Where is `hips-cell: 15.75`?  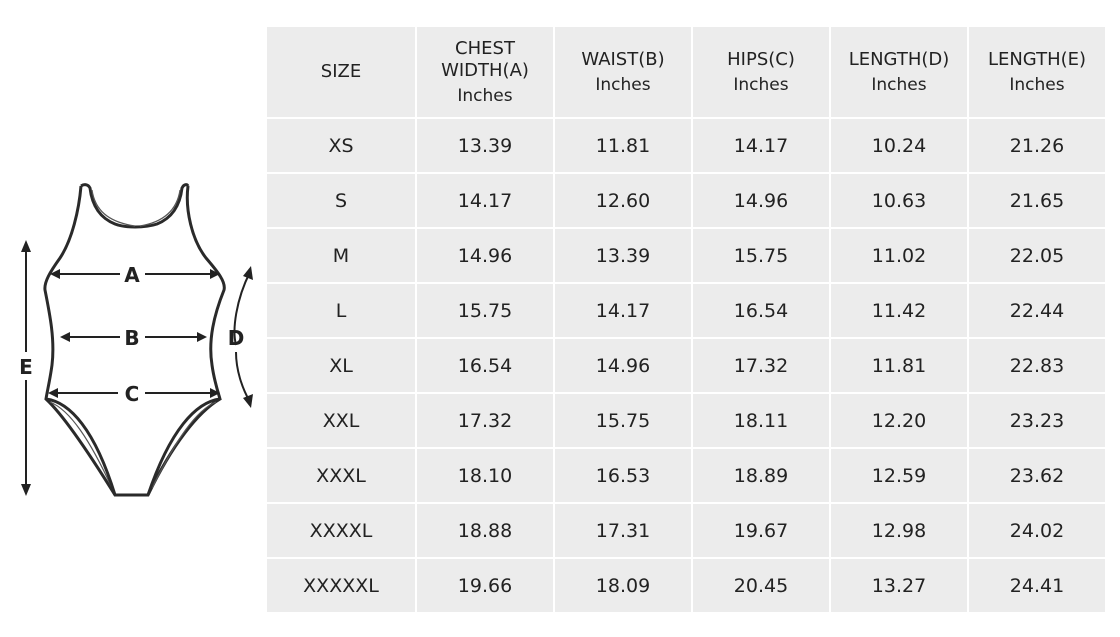 hips-cell: 15.75 is located at coordinates (761, 255).